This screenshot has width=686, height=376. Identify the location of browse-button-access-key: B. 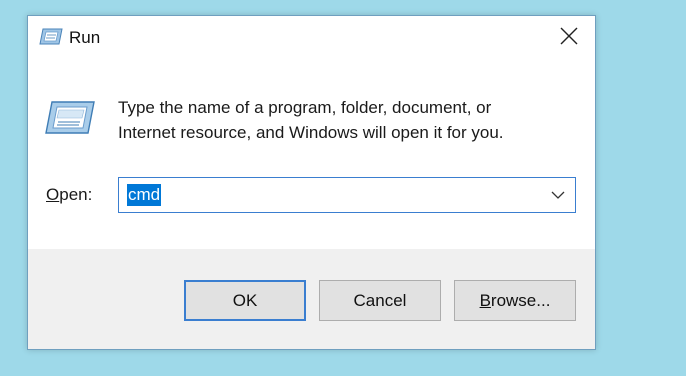
(485, 300).